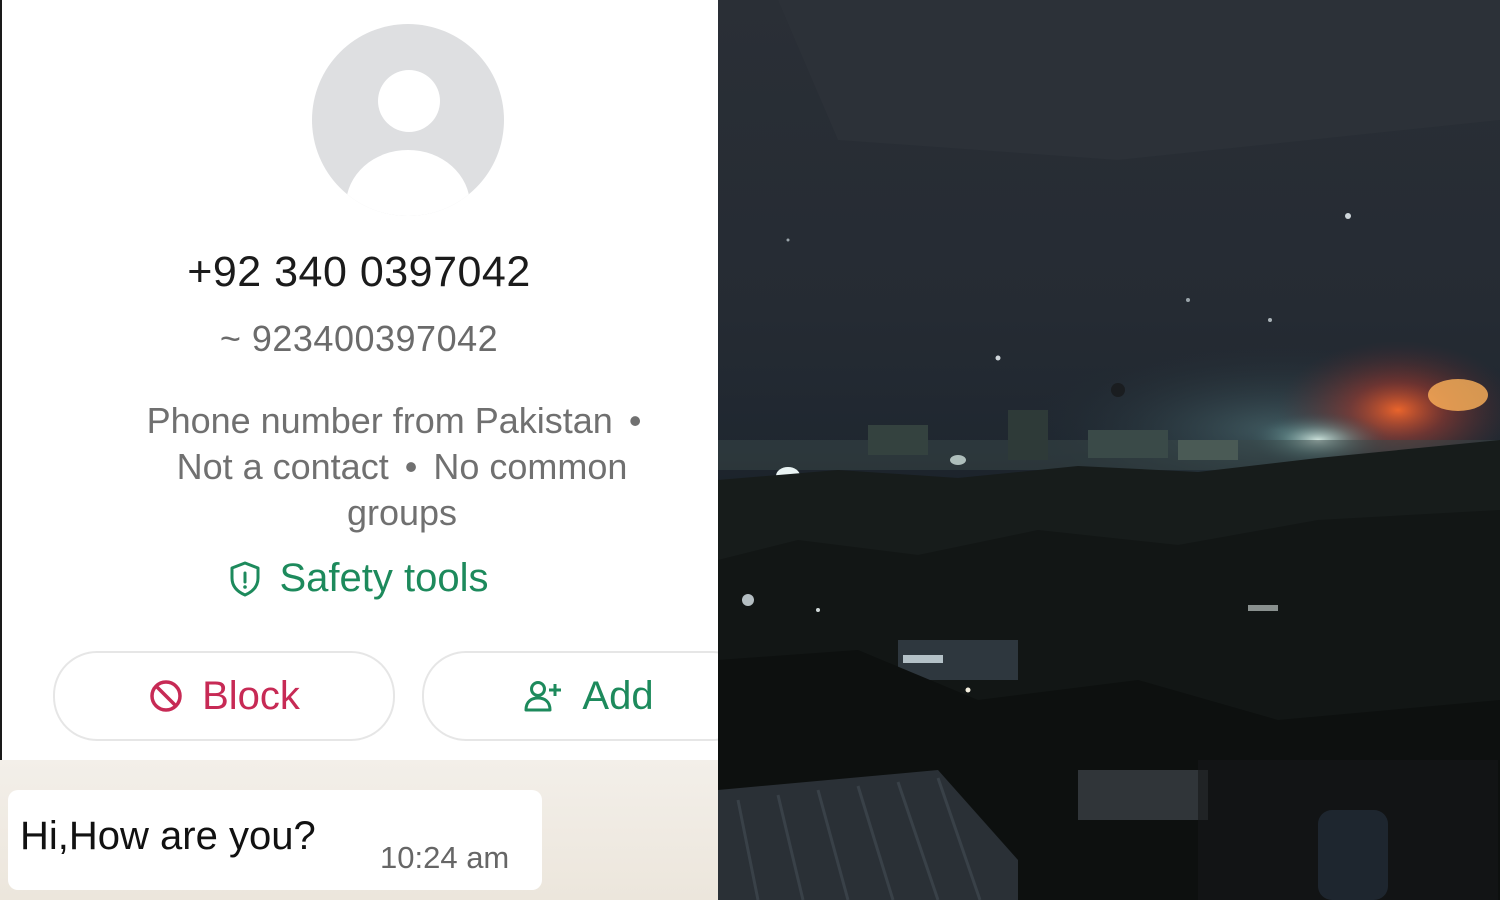 This screenshot has width=1500, height=900. Describe the element at coordinates (282, 466) in the screenshot. I see `info-not-contact: Not a contact` at that location.